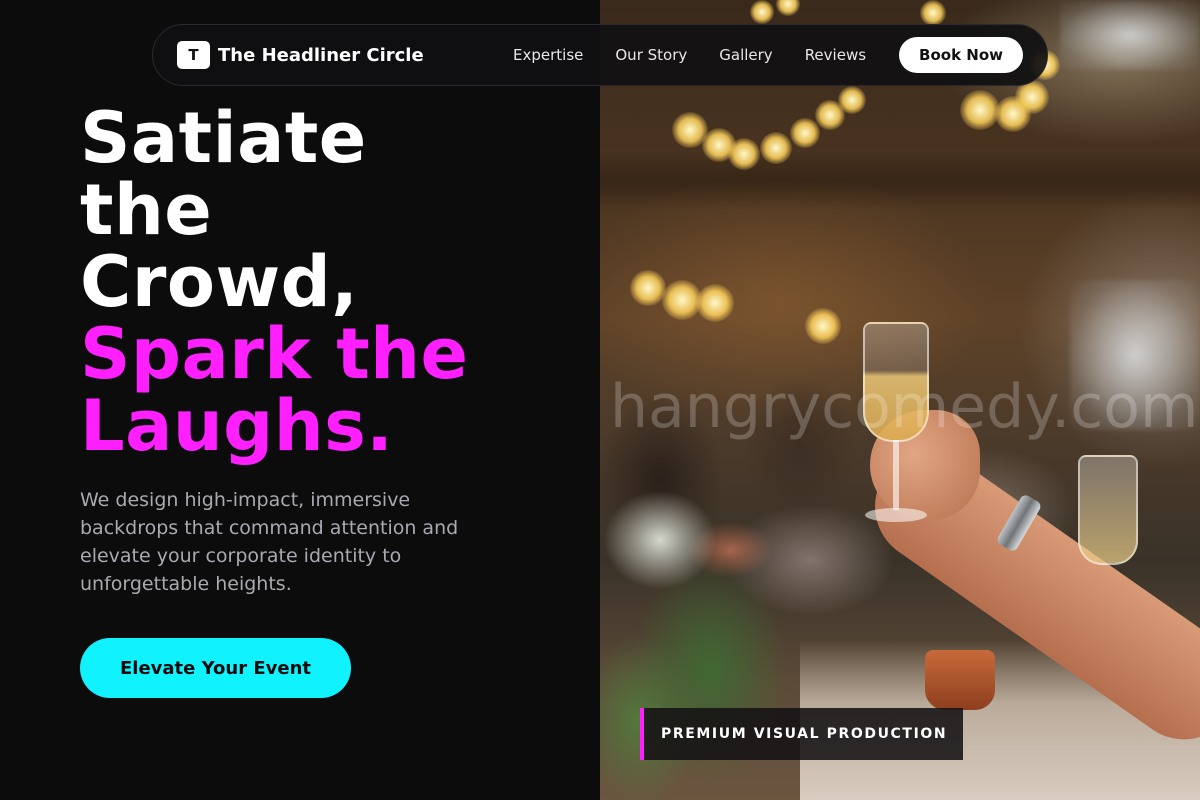 The height and width of the screenshot is (800, 1200). I want to click on brand-home-link: T The Headliner Circle, so click(300, 55).